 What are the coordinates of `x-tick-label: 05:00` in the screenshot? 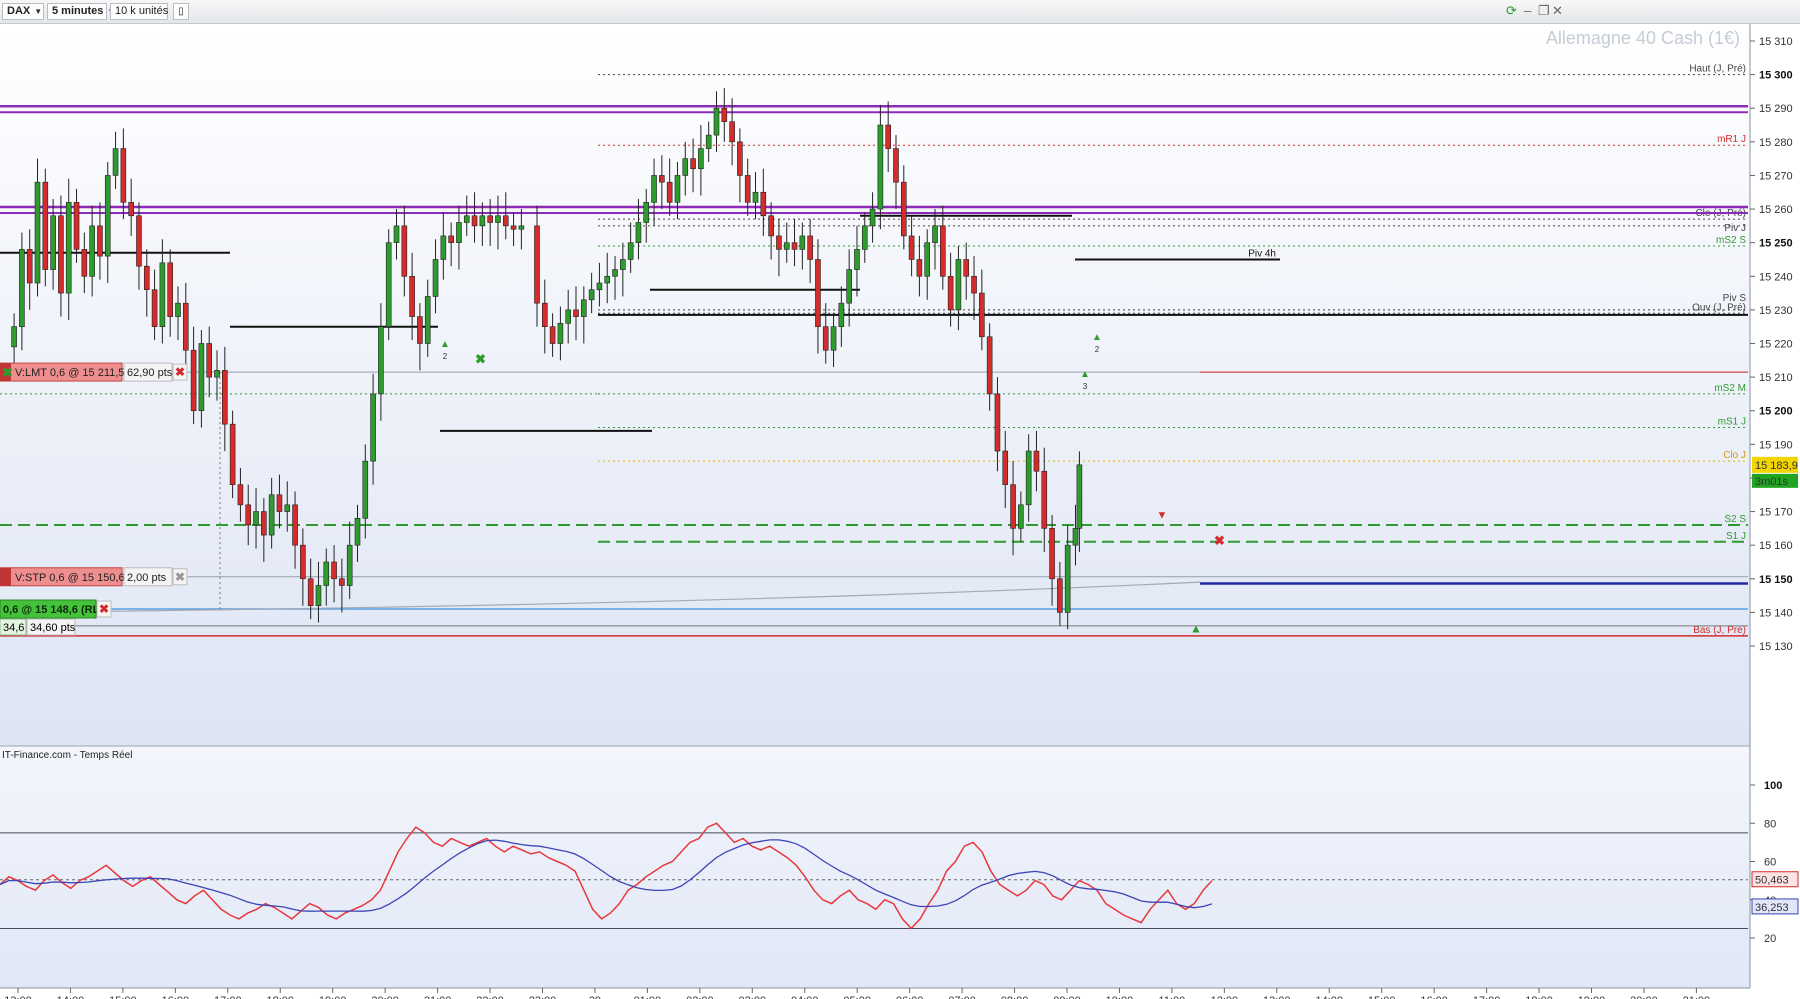 It's located at (857, 997).